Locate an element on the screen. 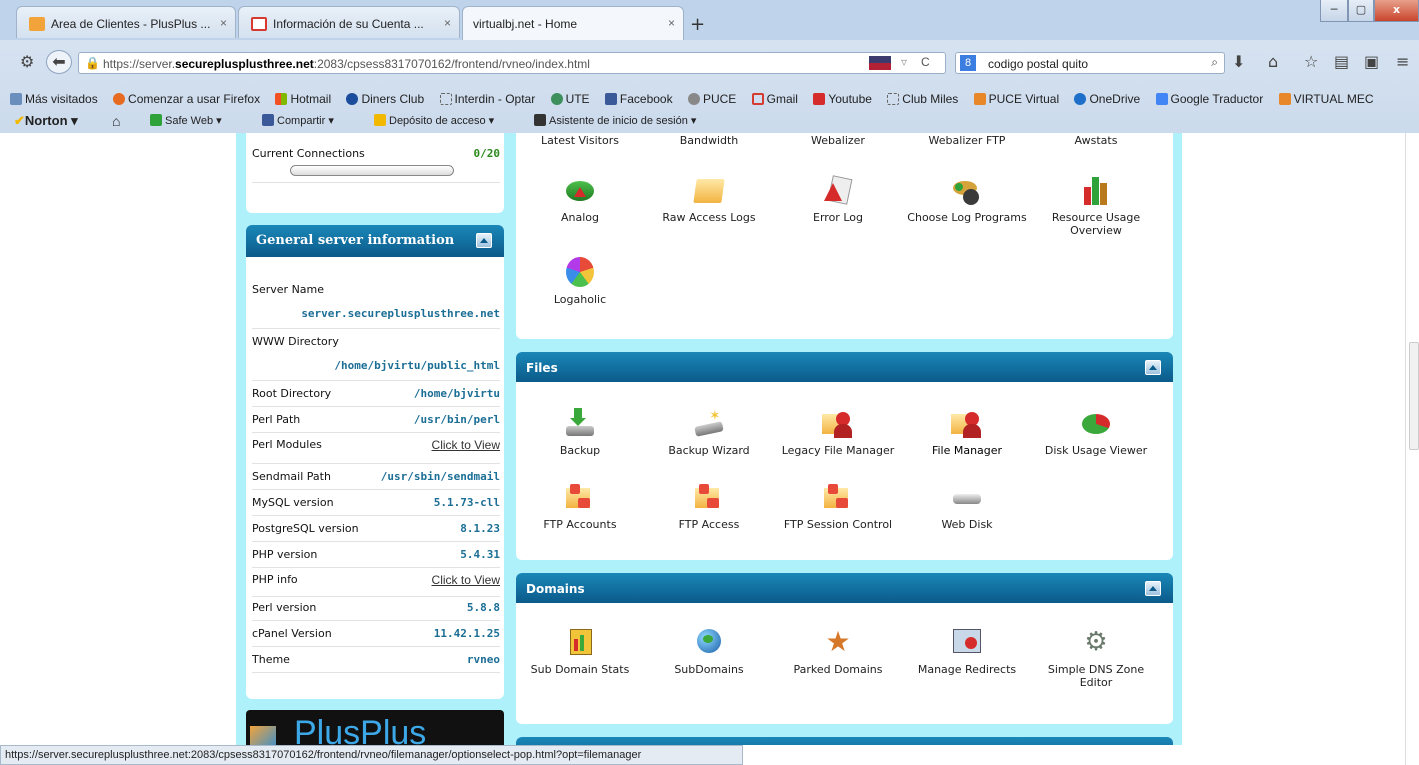 The height and width of the screenshot is (765, 1419). bookmark-interdin: Interdin - Optar is located at coordinates (490, 99).